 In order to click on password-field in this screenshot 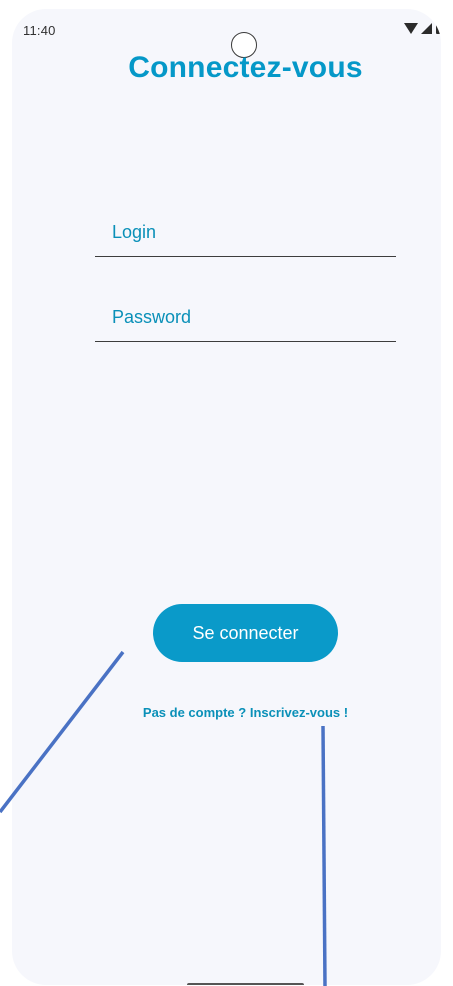, I will do `click(245, 319)`.